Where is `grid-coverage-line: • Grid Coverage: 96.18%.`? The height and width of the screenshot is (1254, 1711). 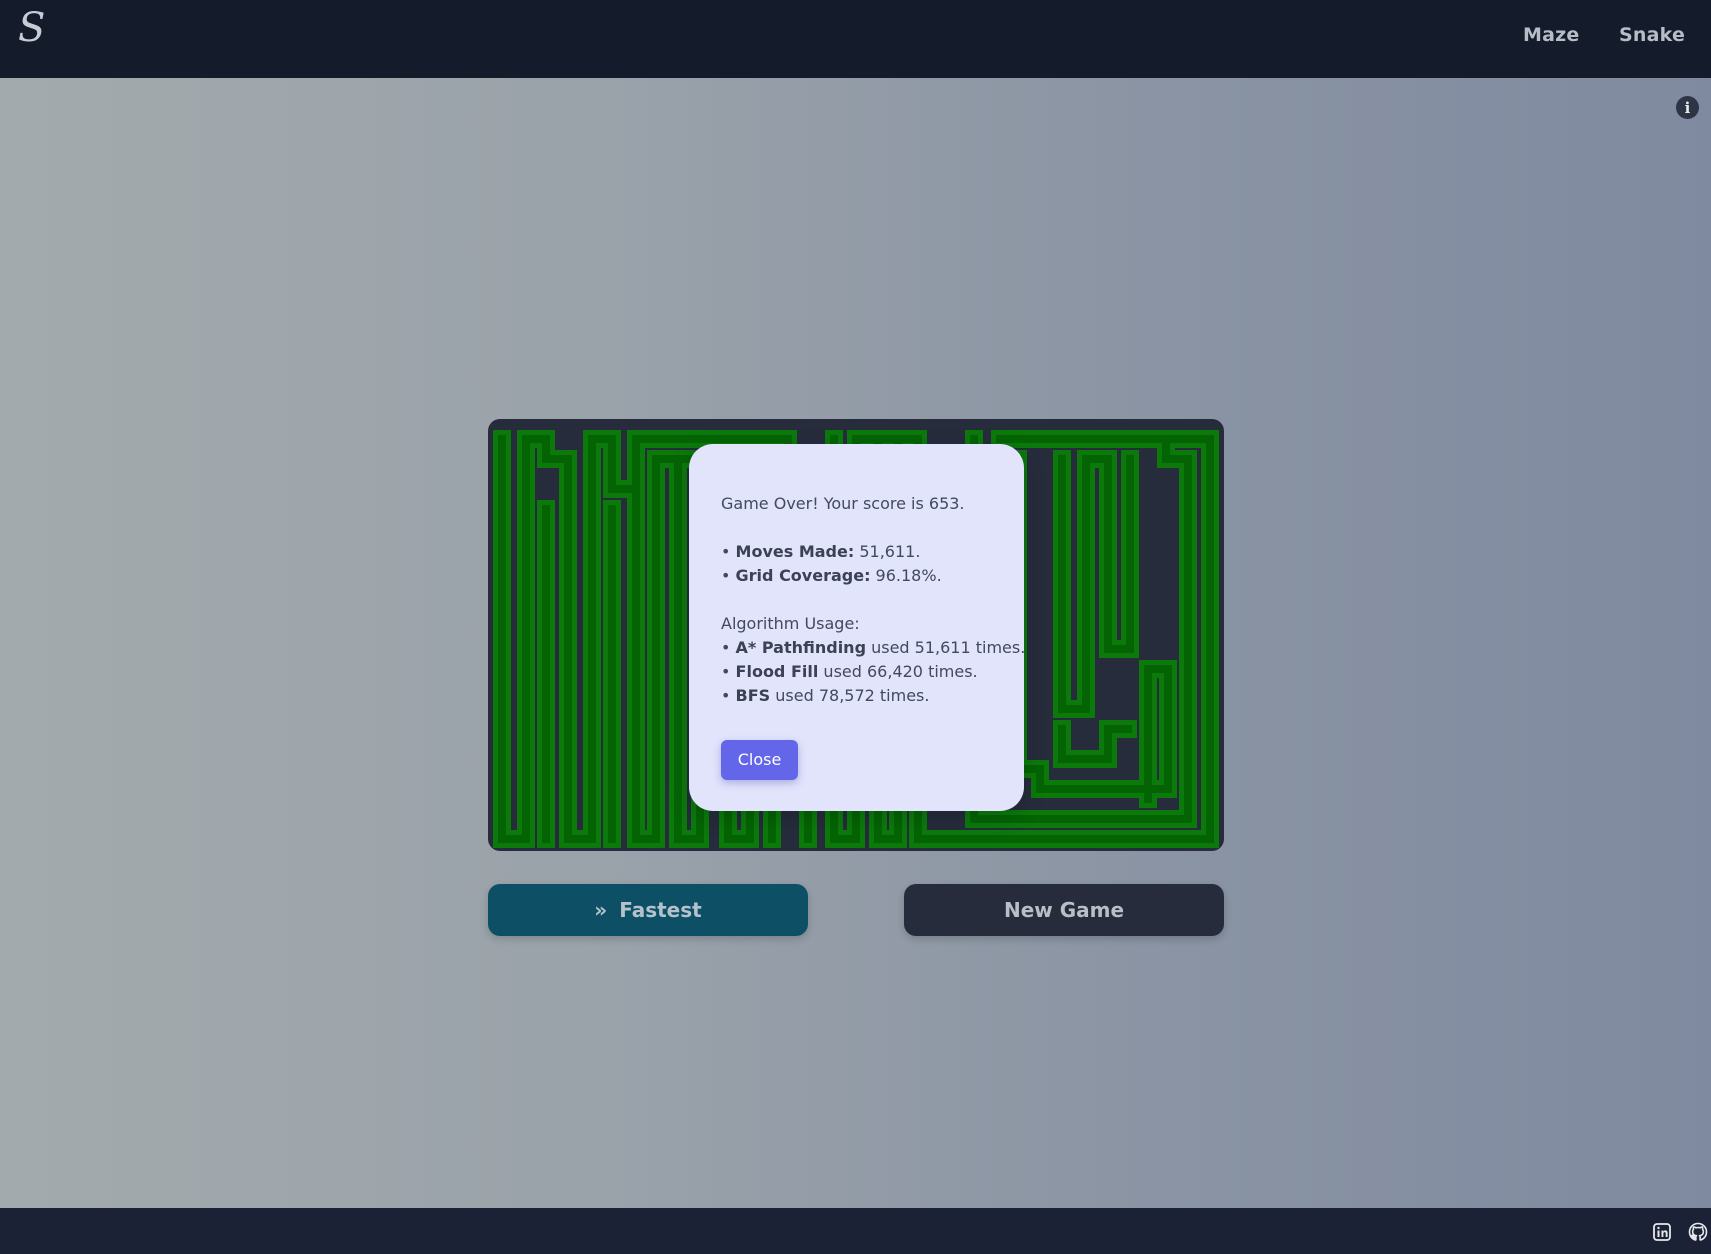 grid-coverage-line: • Grid Coverage: 96.18%. is located at coordinates (857, 576).